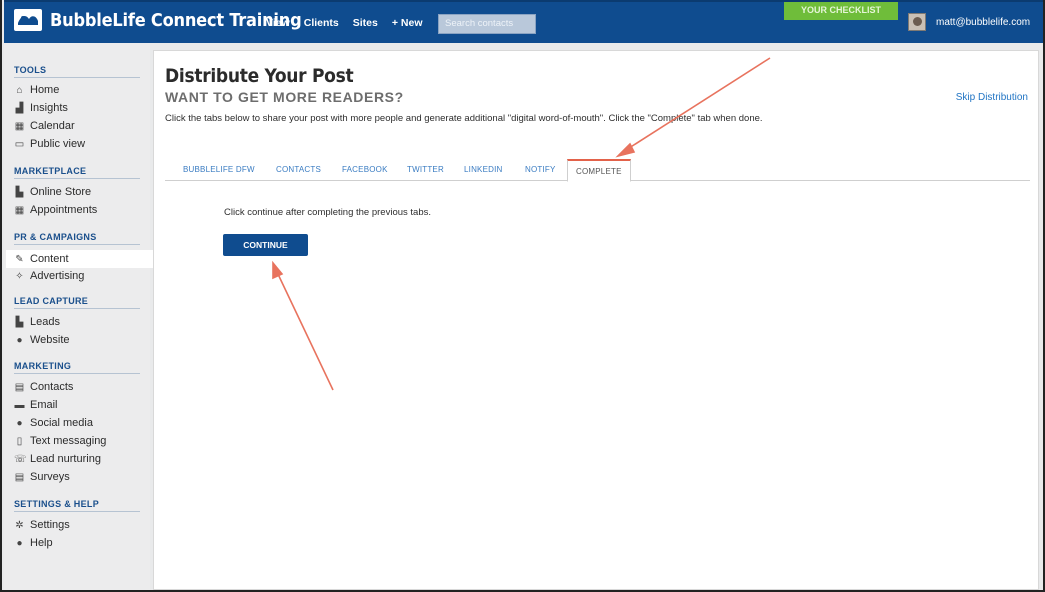 Image resolution: width=1045 pixels, height=592 pixels. I want to click on sidebar-item-lead-nurturing: ☏ Lead nurturing, so click(57, 459).